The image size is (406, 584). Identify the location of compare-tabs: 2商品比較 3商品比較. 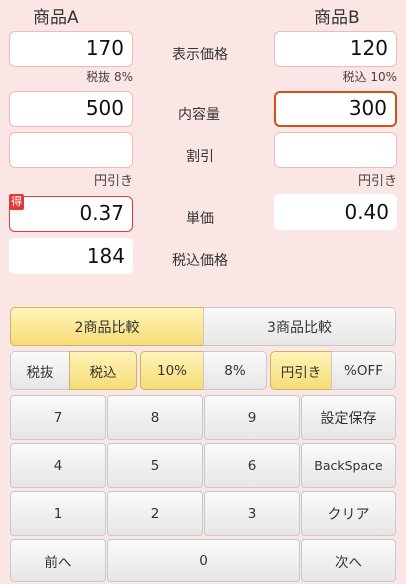
(203, 326).